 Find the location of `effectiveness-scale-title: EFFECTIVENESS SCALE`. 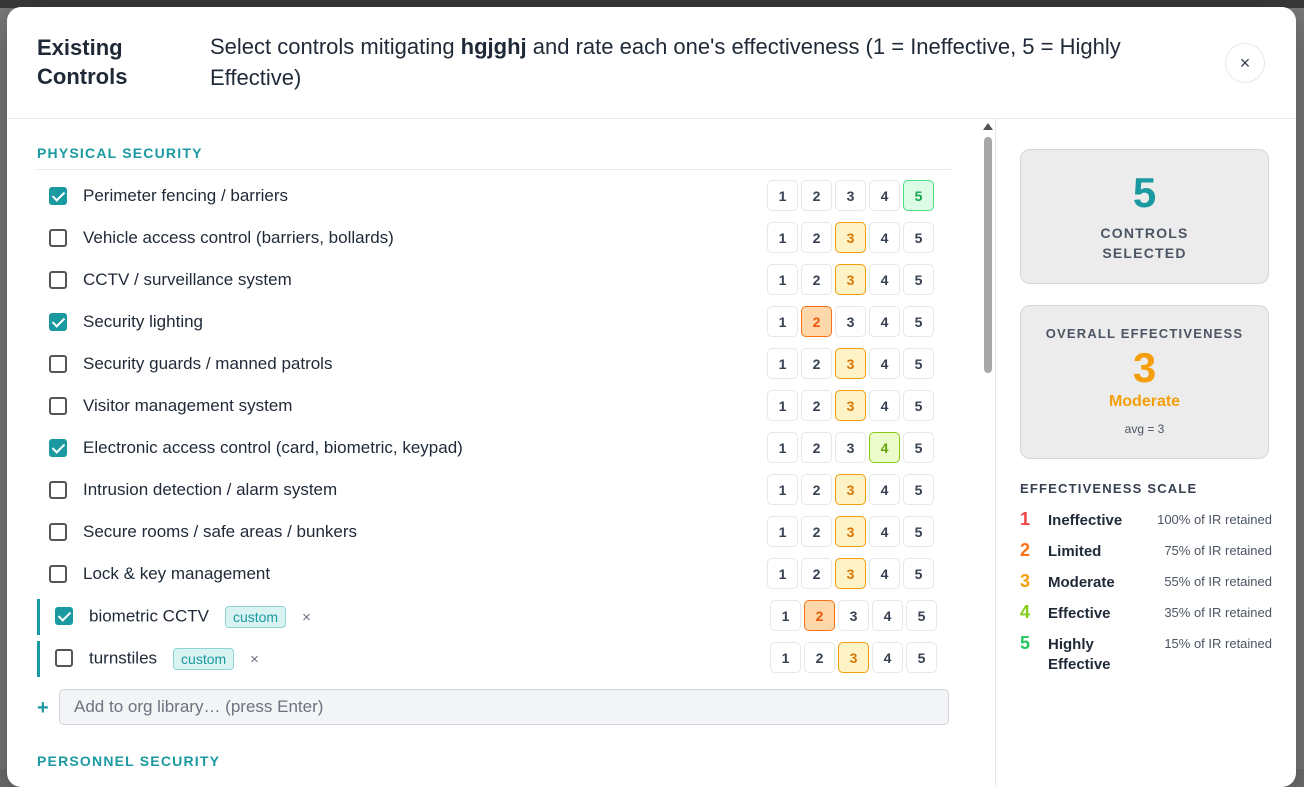

effectiveness-scale-title: EFFECTIVENESS SCALE is located at coordinates (1109, 488).